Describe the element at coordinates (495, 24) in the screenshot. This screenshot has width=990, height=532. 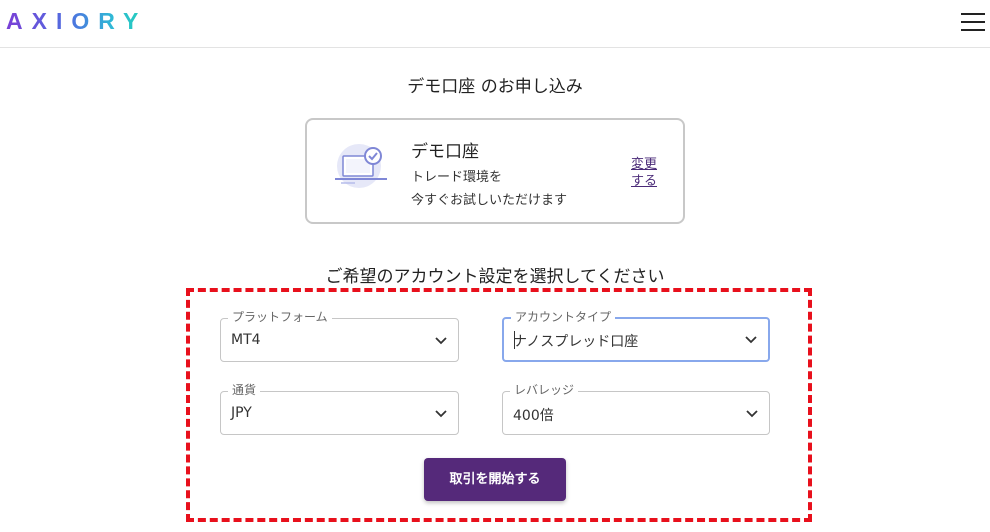
I see `top-header: AXIORY` at that location.